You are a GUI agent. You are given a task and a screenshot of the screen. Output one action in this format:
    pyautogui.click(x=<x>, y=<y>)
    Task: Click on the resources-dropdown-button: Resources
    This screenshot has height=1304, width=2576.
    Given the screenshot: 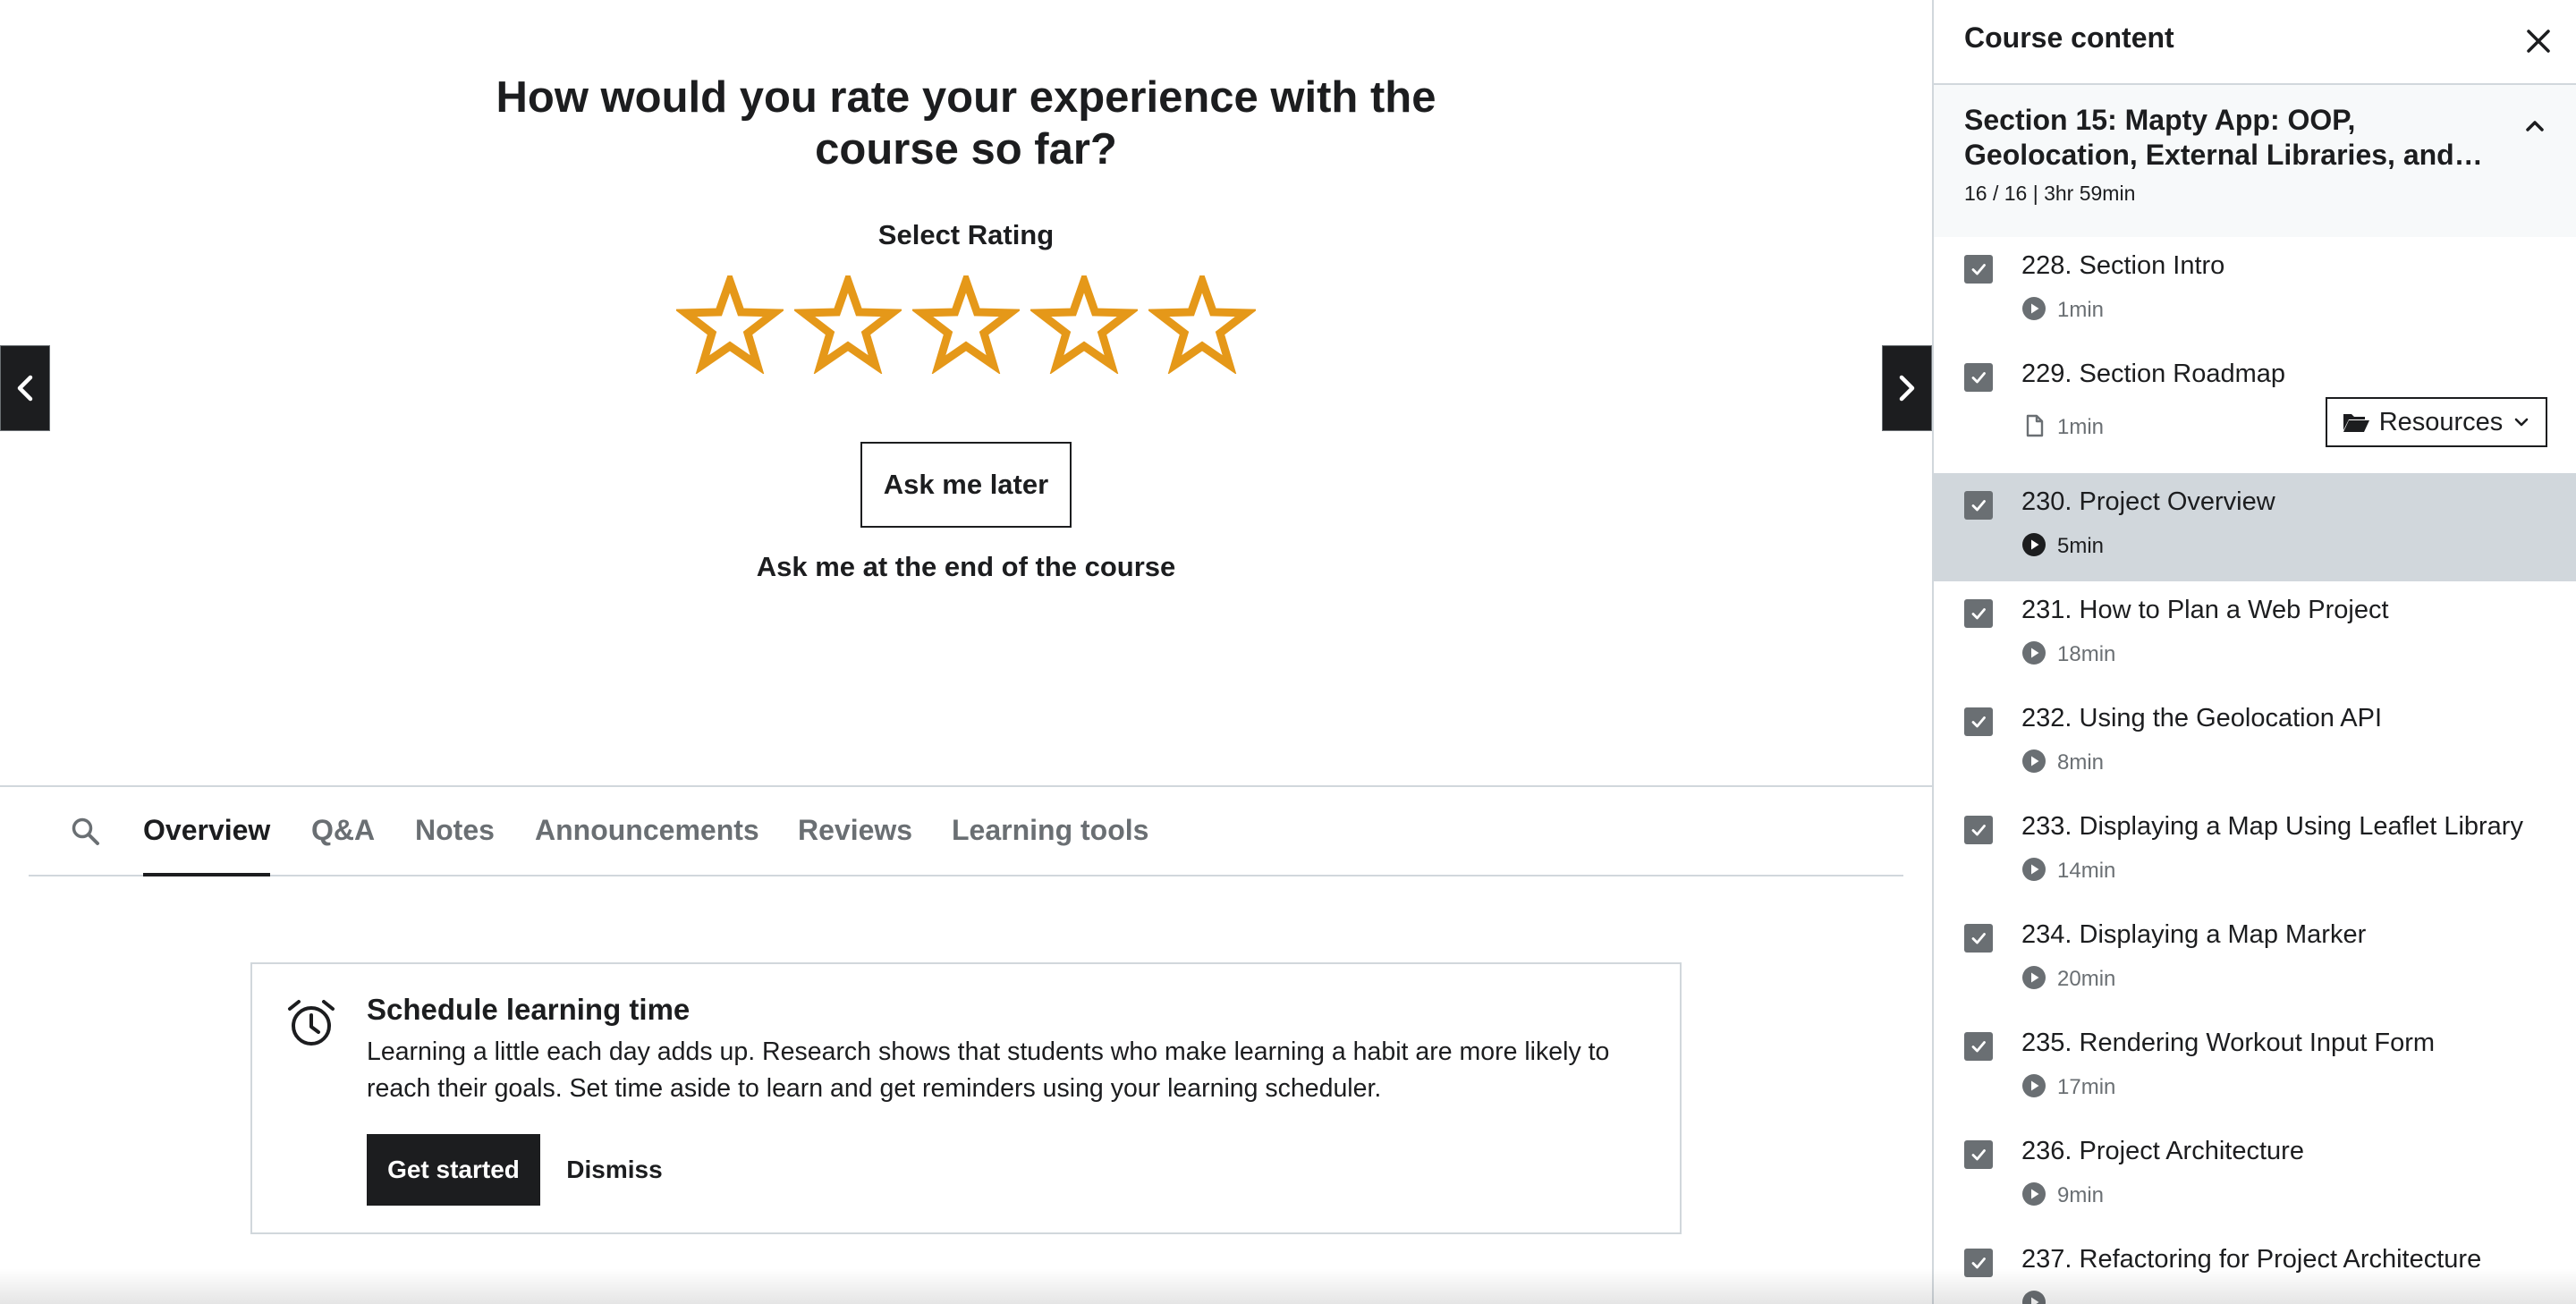 What is the action you would take?
    pyautogui.click(x=2436, y=422)
    